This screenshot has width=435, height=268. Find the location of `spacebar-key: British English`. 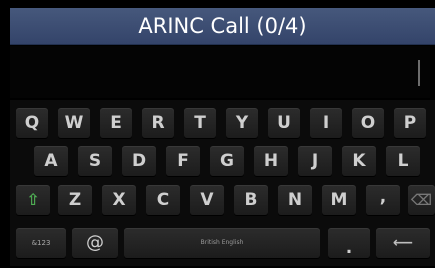

spacebar-key: British English is located at coordinates (222, 243).